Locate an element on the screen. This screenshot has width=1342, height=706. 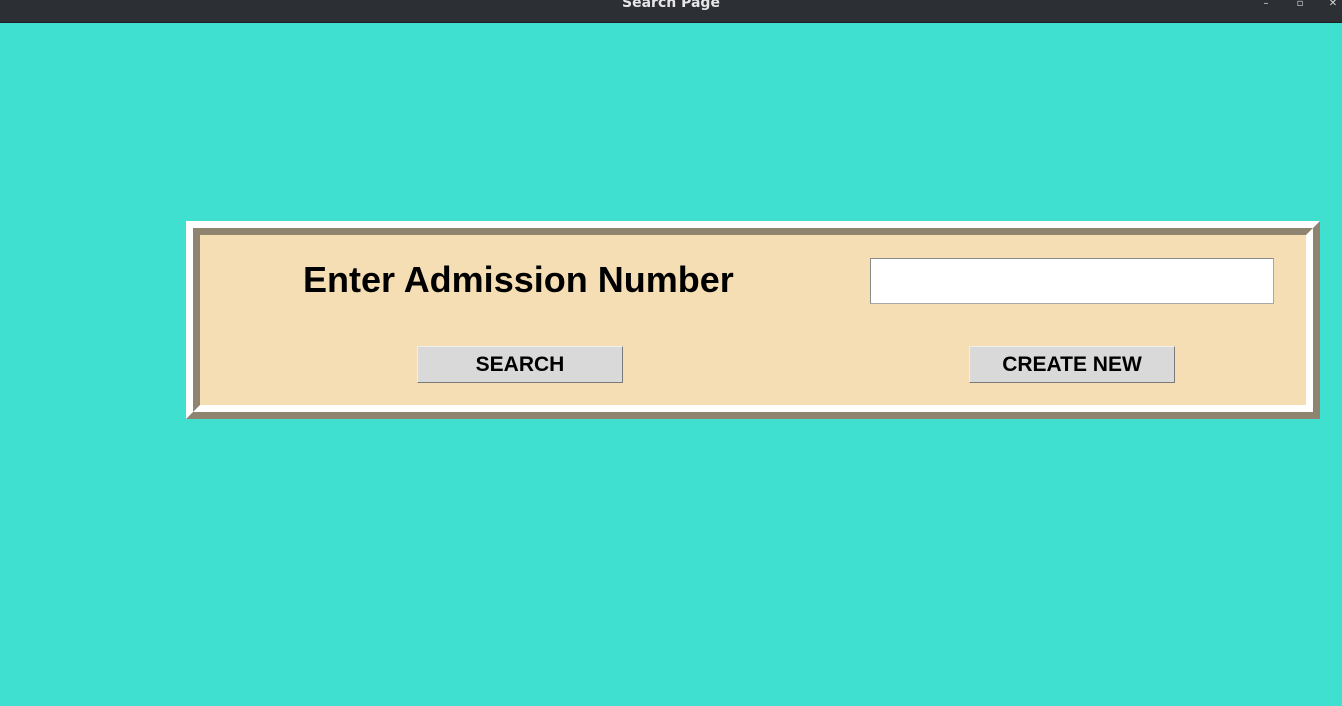
close-icon: ✕ is located at coordinates (1333, 6).